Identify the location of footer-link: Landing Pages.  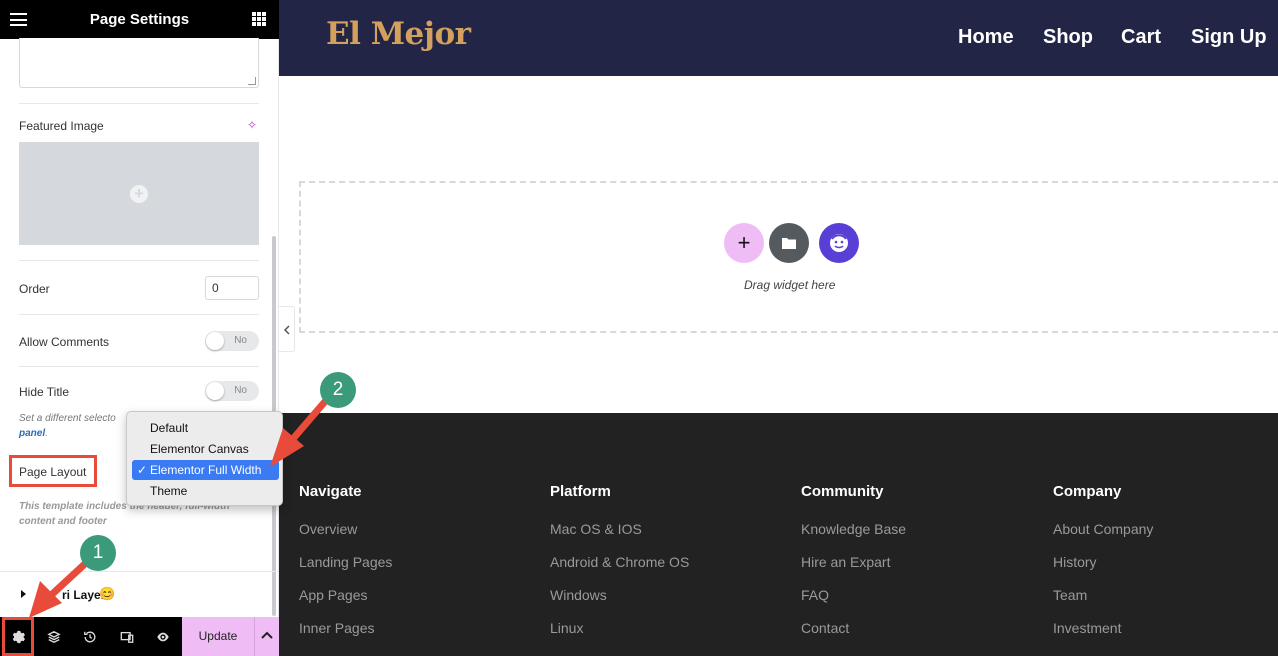
(345, 562).